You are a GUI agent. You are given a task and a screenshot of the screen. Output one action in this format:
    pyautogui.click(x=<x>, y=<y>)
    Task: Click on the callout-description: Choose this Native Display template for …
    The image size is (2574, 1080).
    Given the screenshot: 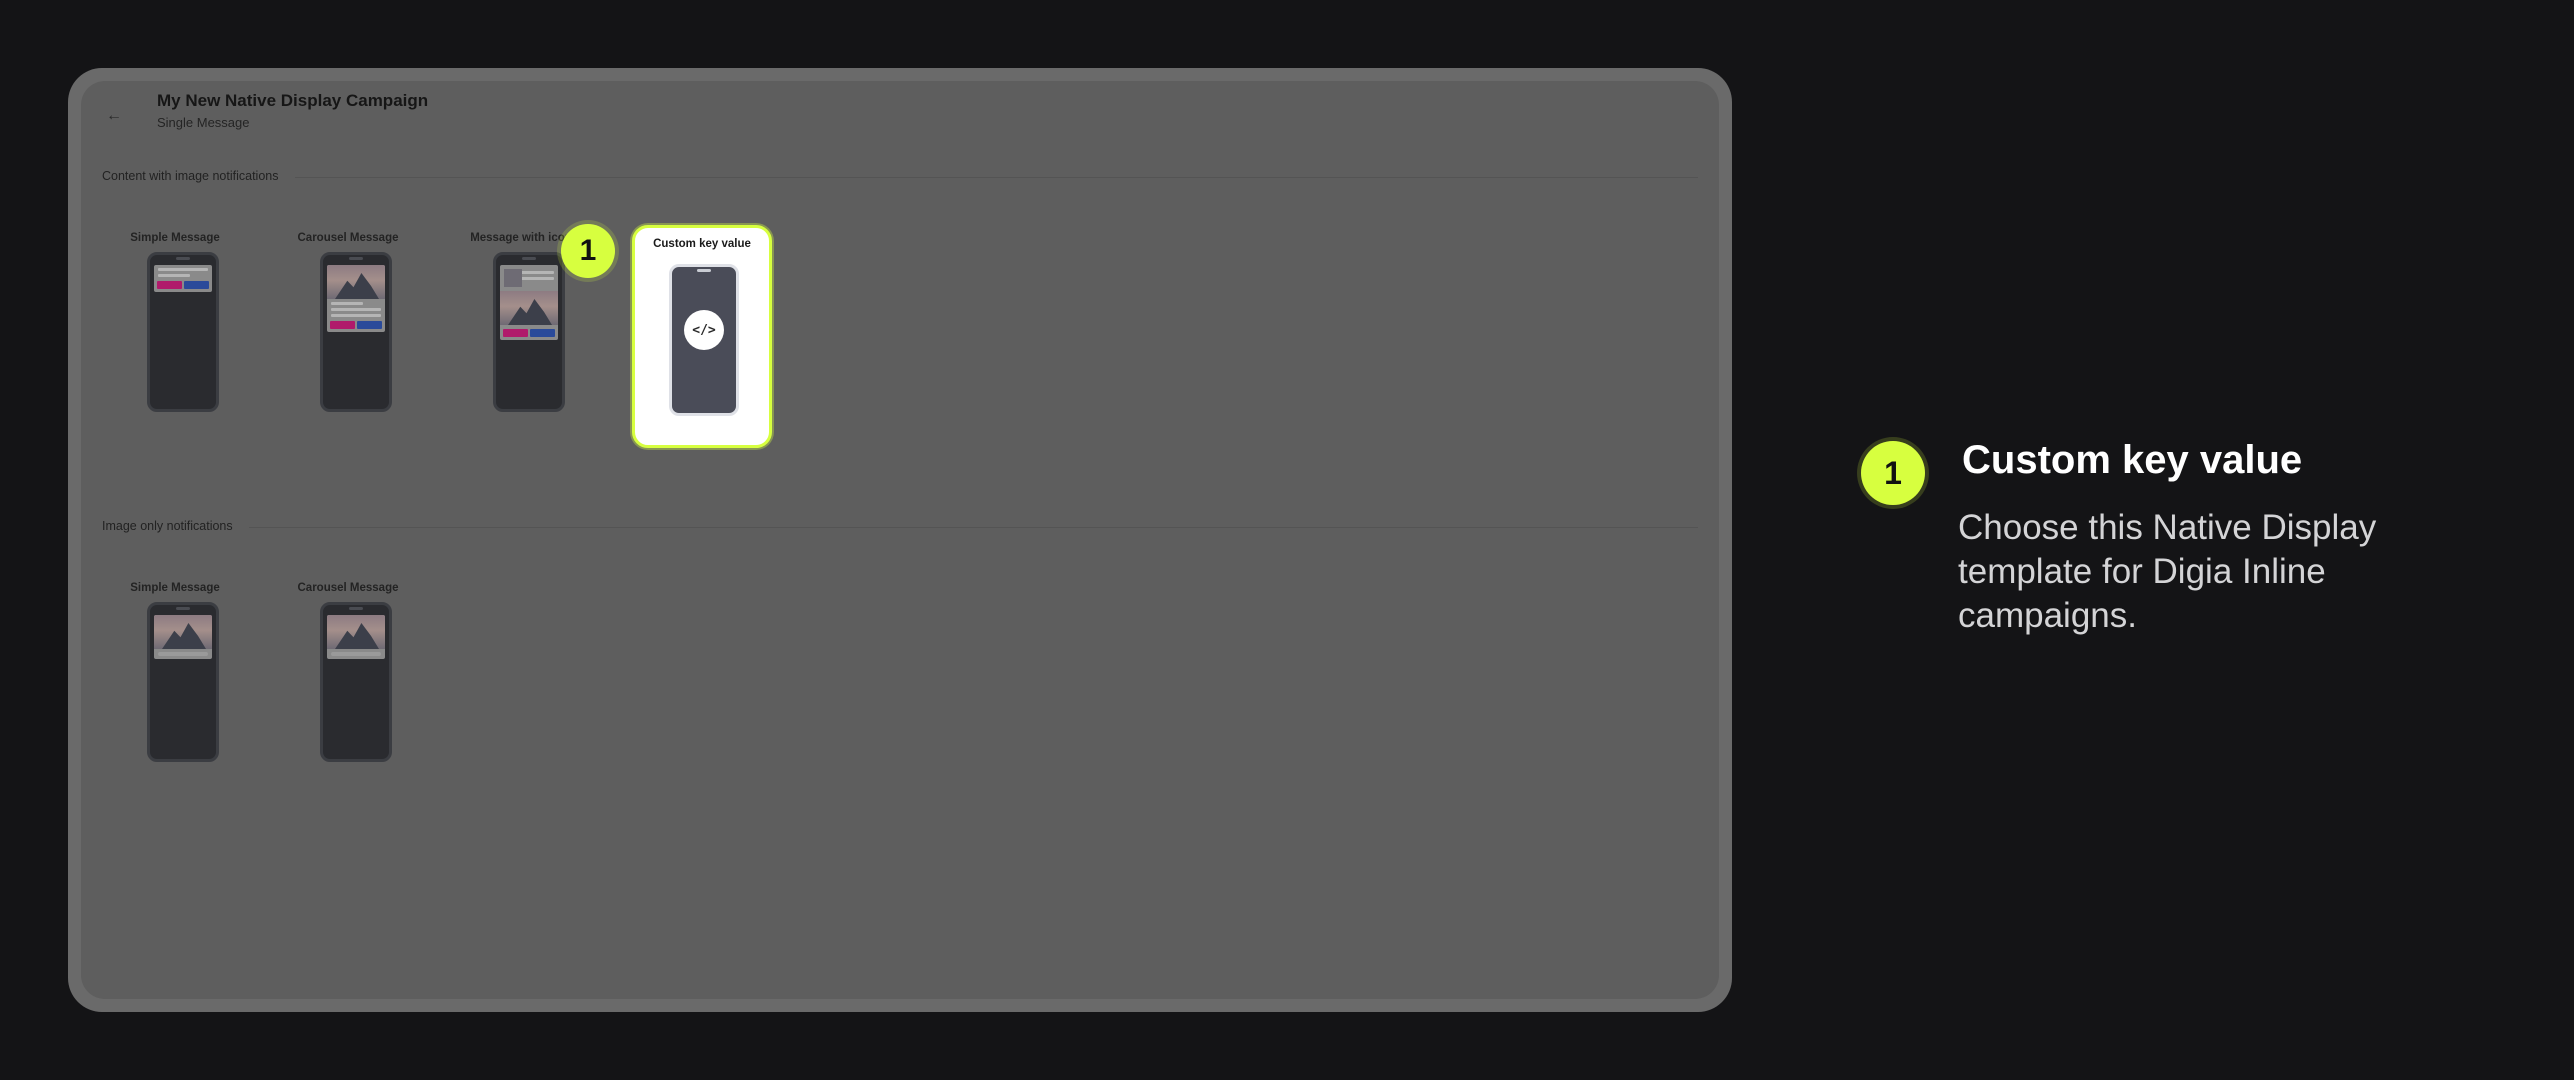 What is the action you would take?
    pyautogui.click(x=2167, y=571)
    